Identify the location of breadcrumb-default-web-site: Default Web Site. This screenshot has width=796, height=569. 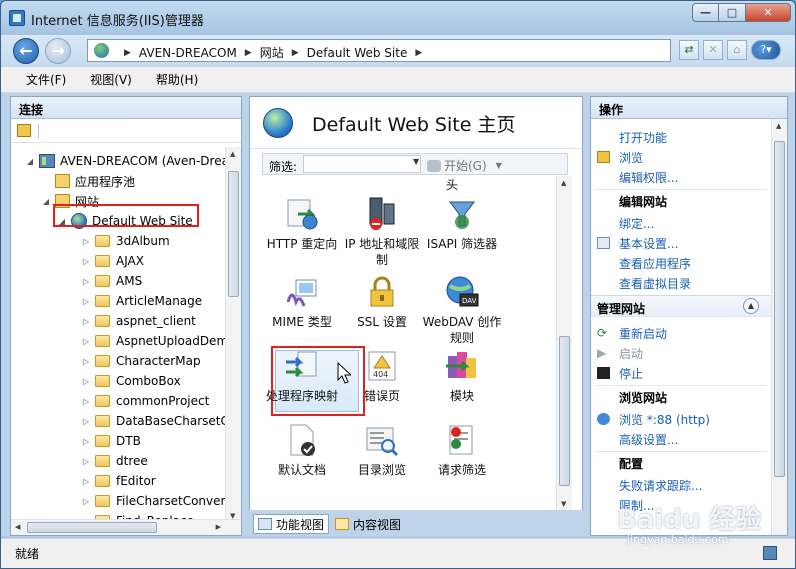
(357, 53).